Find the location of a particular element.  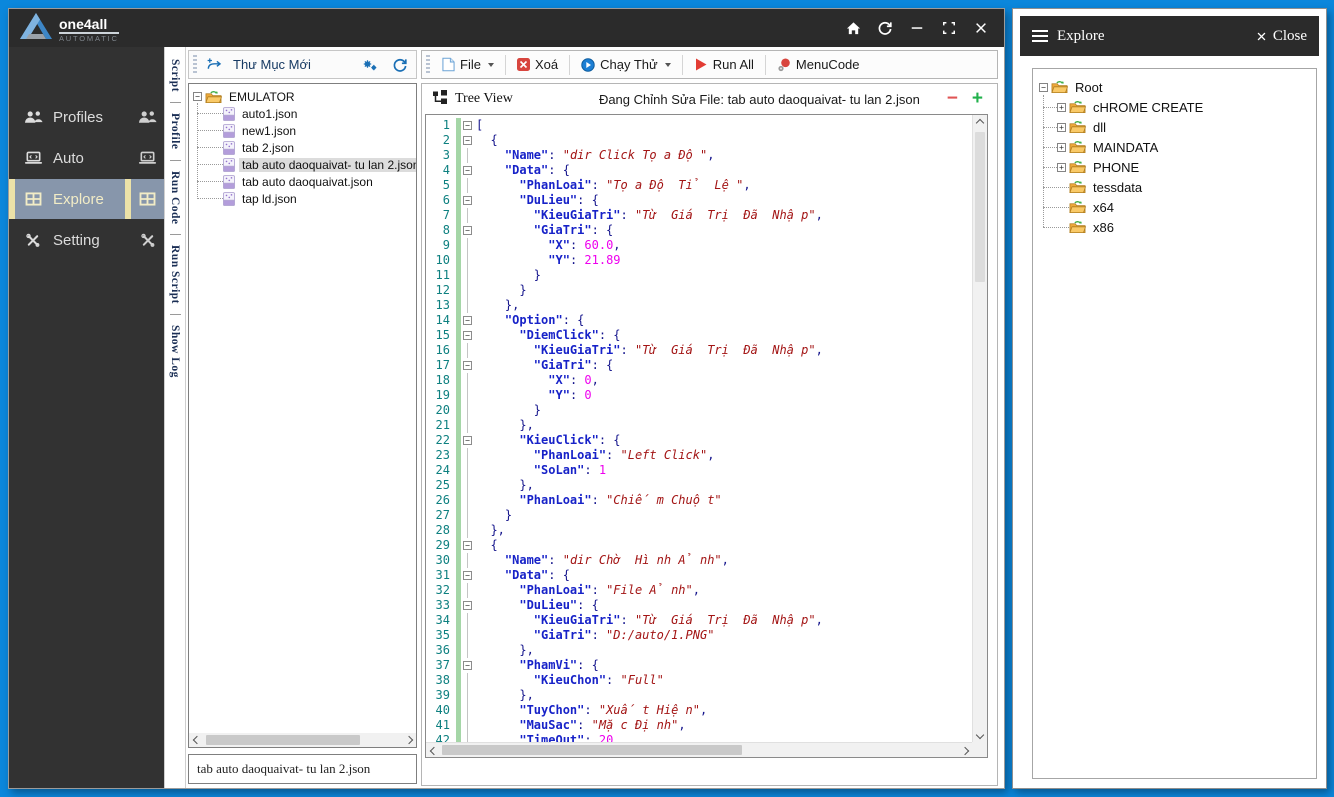

tree-item-chrome-create: + cHROME CREATE is located at coordinates (1174, 107).